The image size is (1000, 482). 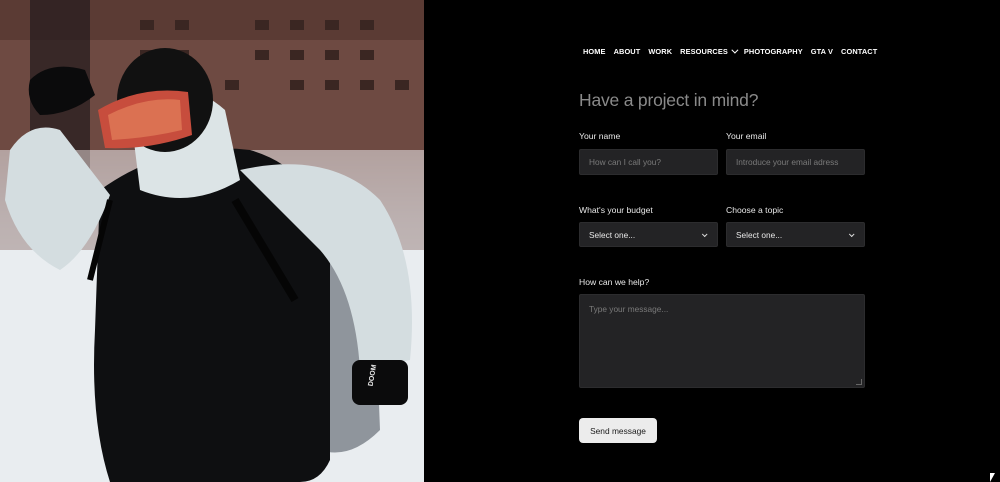 I want to click on name-label: Your name, so click(x=600, y=136).